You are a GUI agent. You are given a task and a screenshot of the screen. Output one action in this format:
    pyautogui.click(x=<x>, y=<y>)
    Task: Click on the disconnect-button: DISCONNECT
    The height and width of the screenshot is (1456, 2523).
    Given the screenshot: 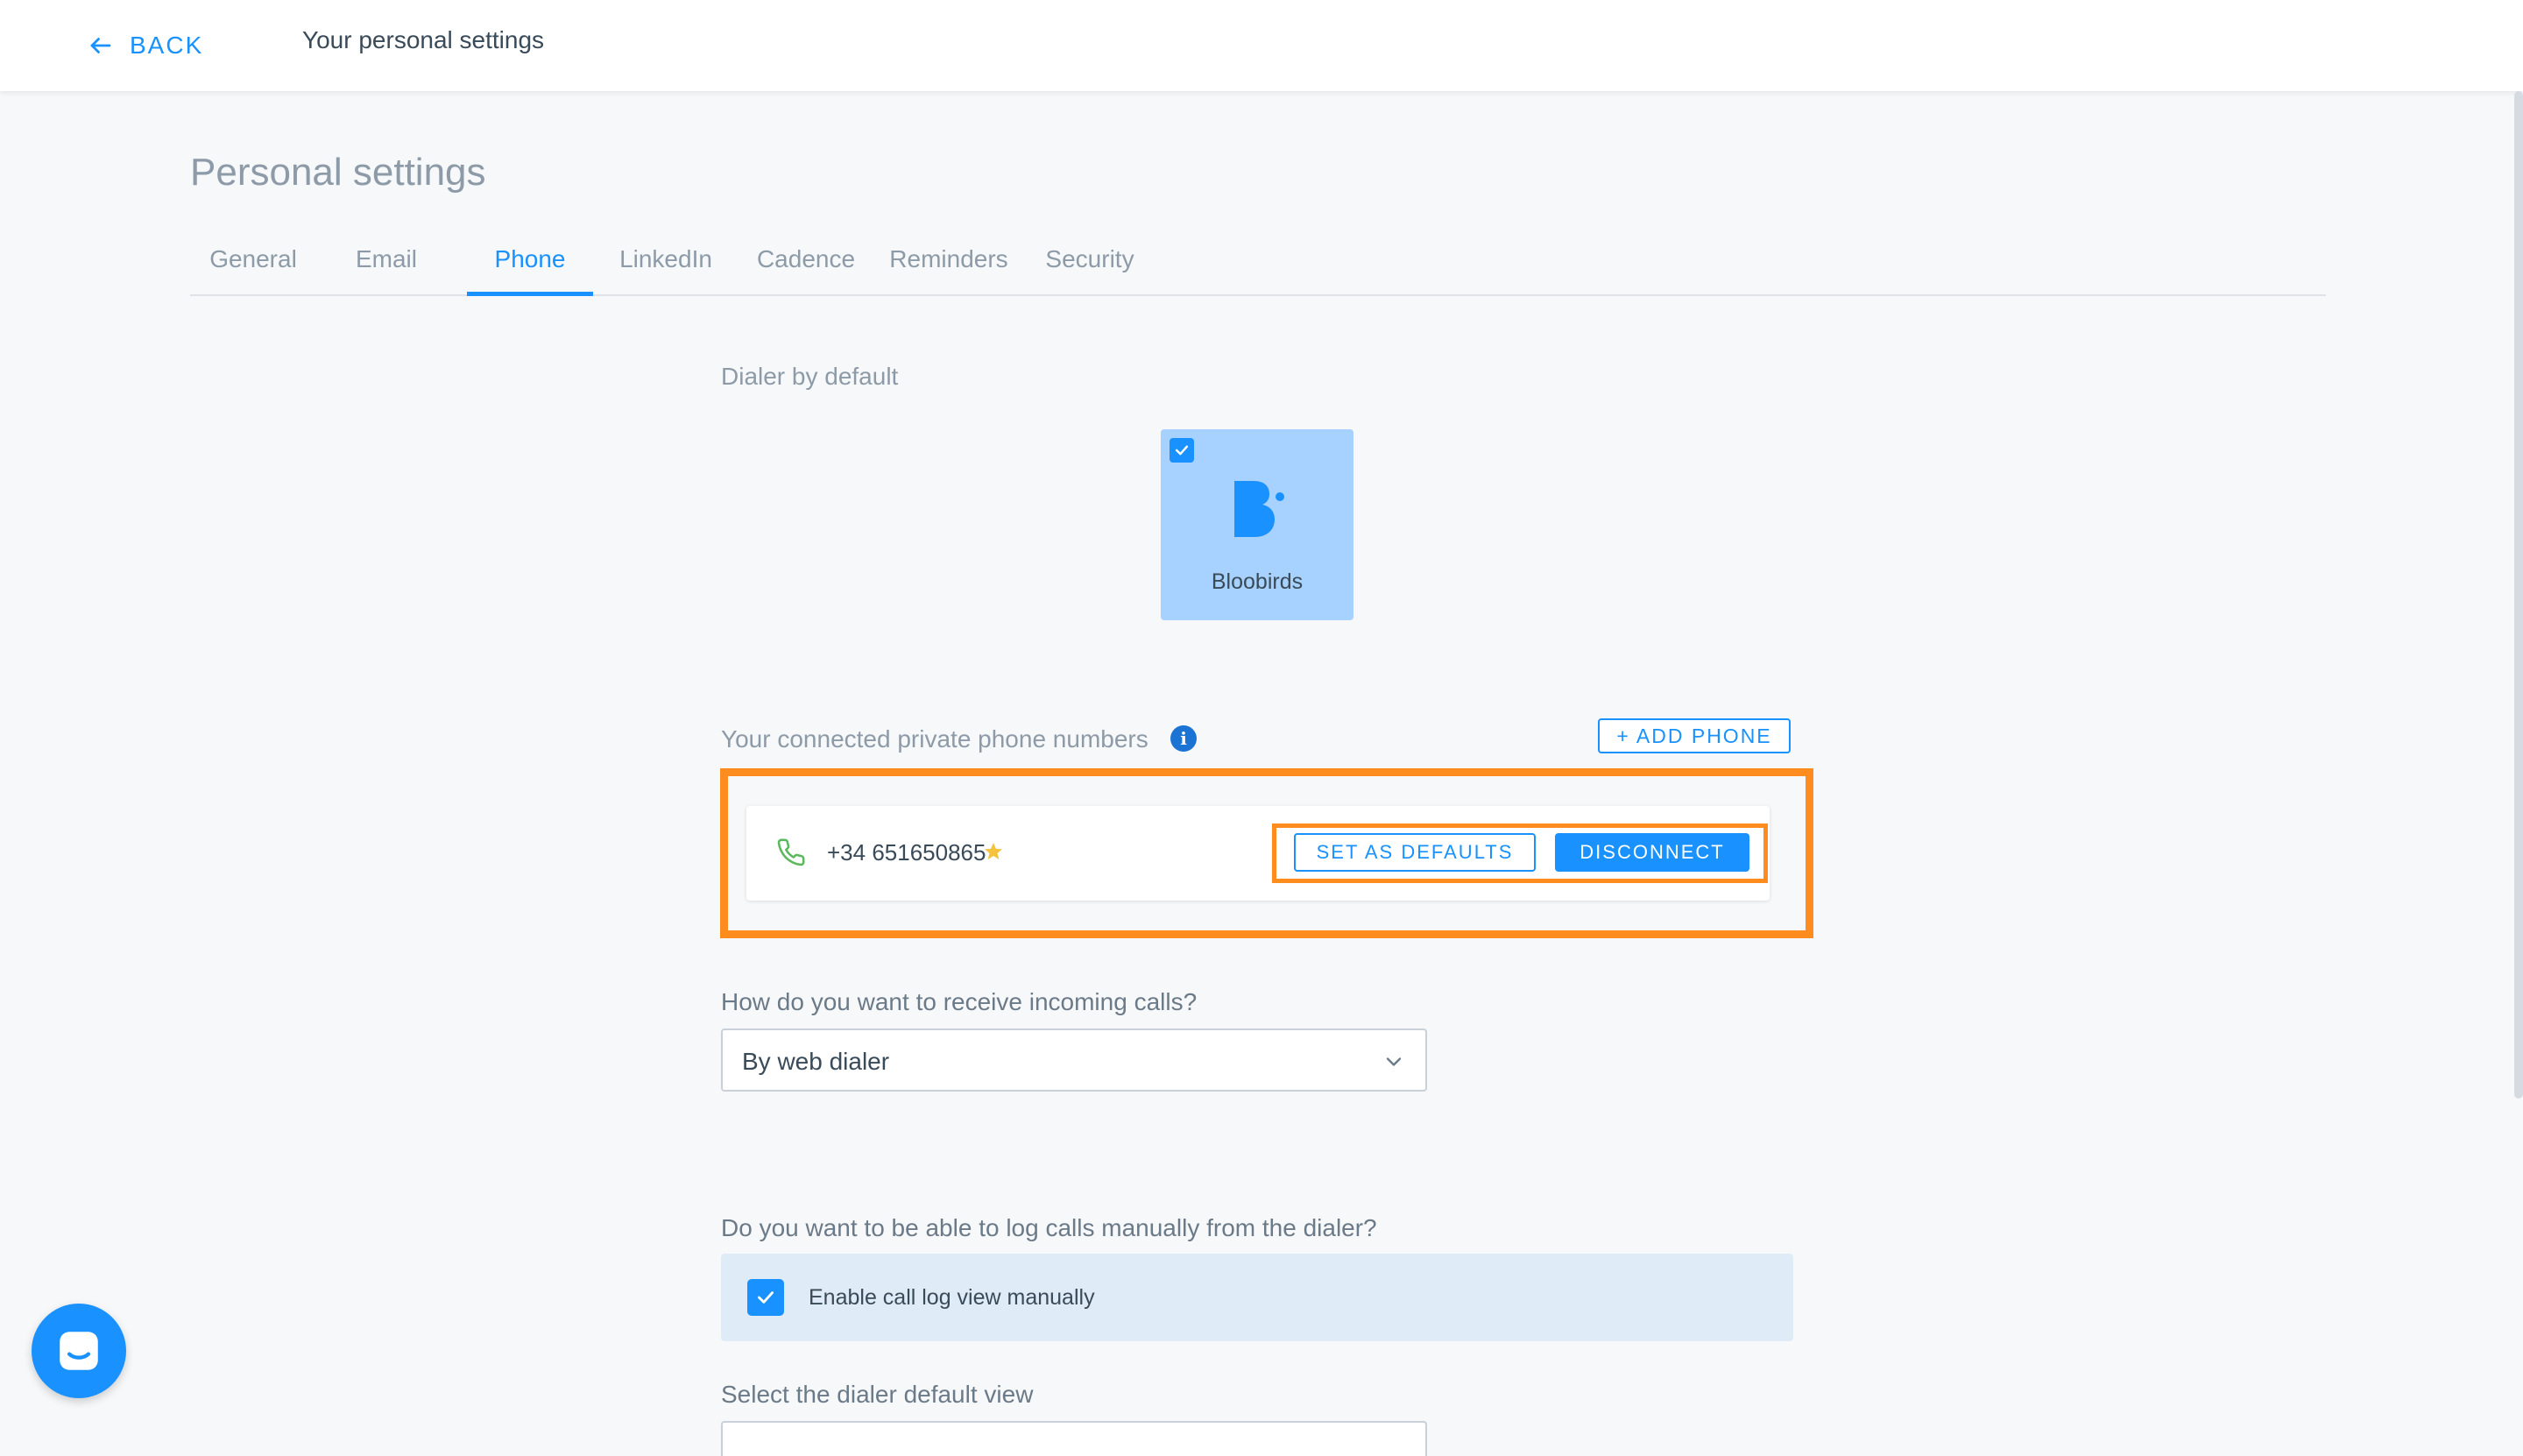 What is the action you would take?
    pyautogui.click(x=1652, y=852)
    